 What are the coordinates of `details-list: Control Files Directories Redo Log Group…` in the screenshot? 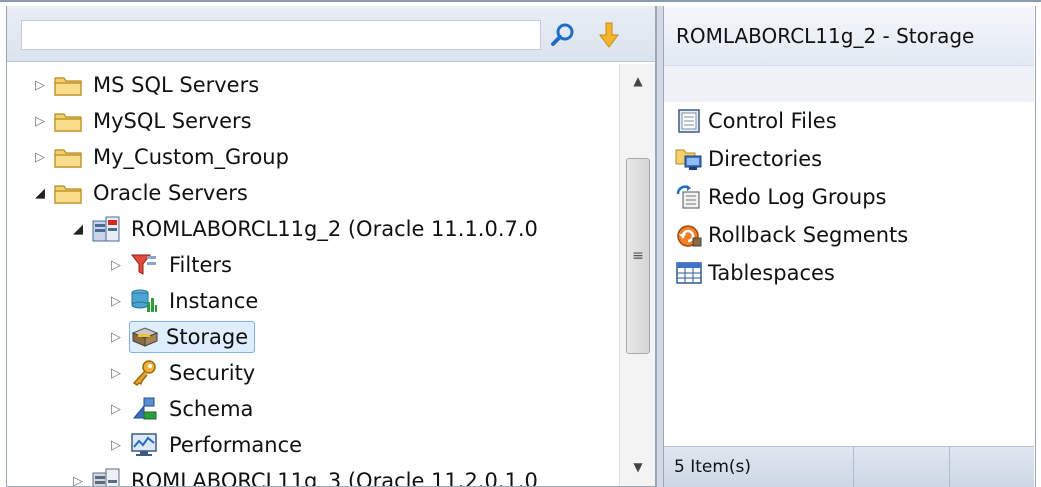 It's located at (849, 197).